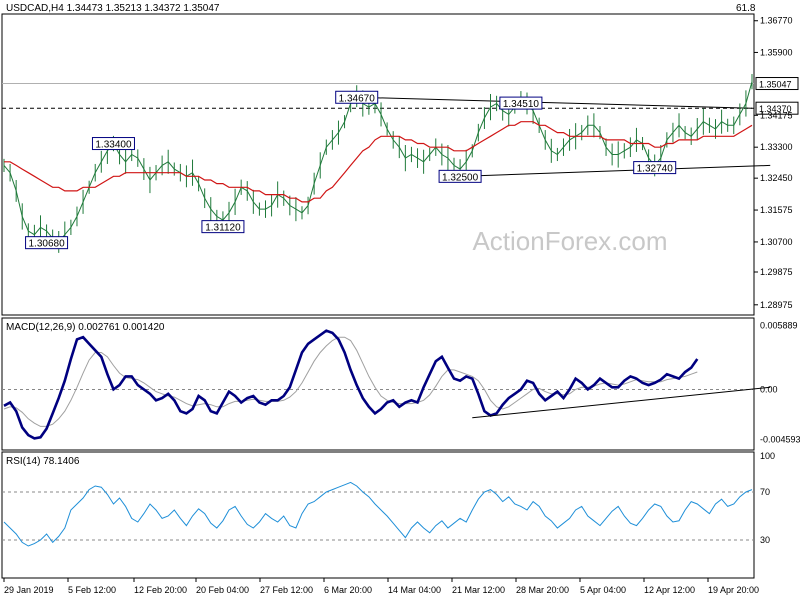 The width and height of the screenshot is (800, 605). Describe the element at coordinates (160, 590) in the screenshot. I see `x-tick-label: 12 Feb 20:00` at that location.